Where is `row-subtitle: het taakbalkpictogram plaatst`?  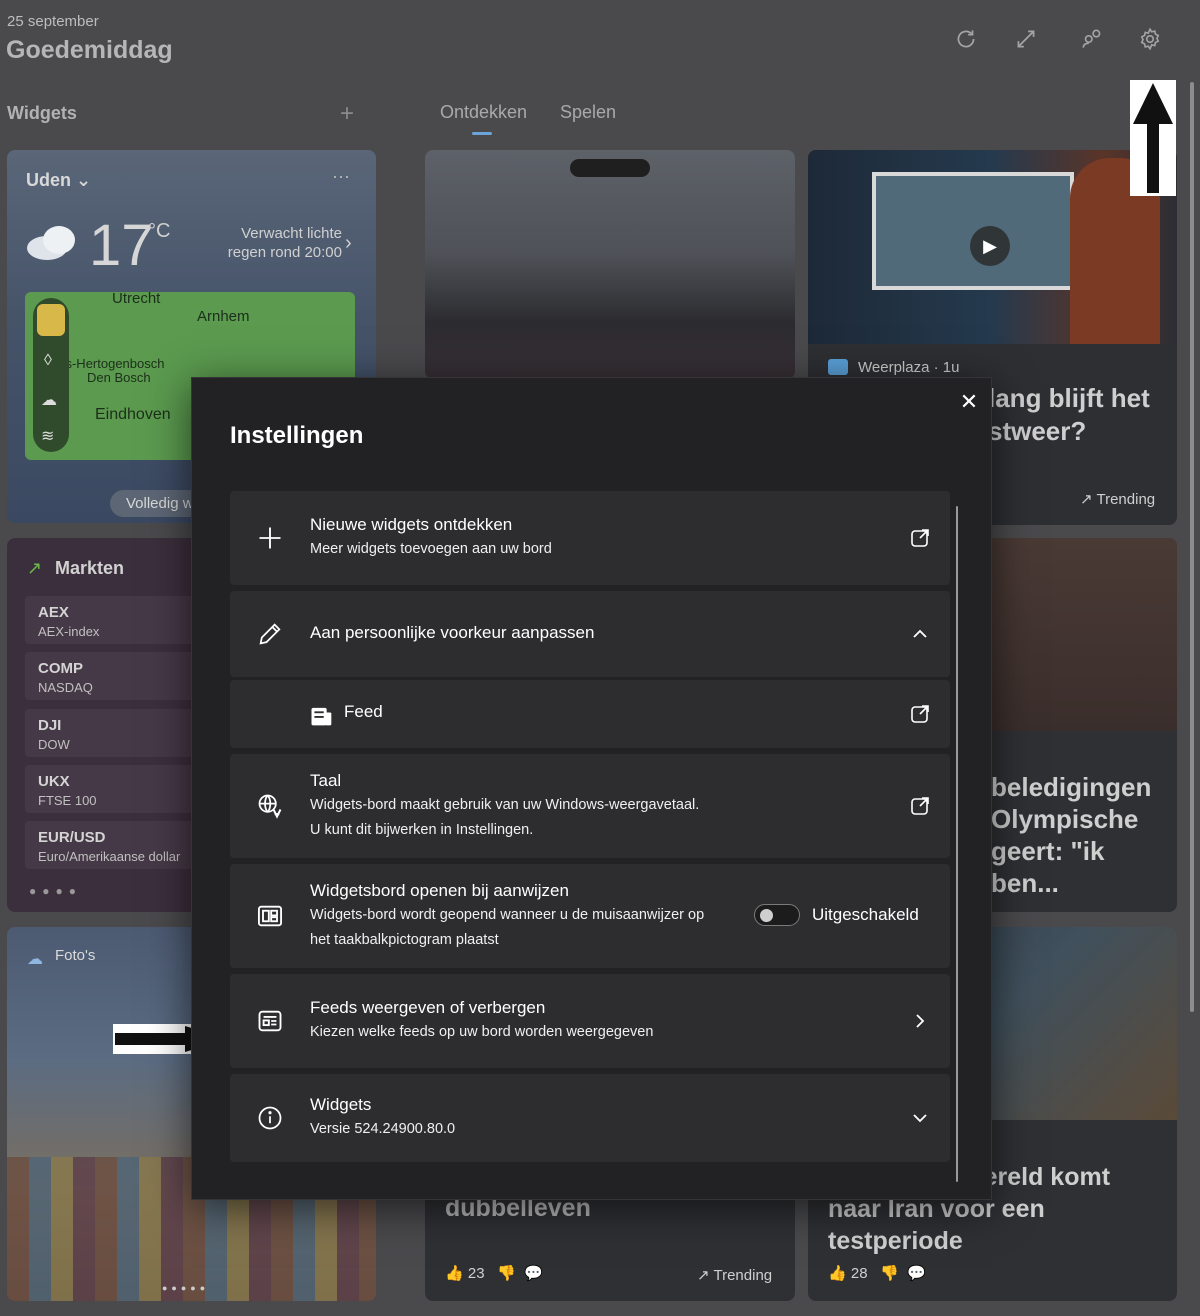 row-subtitle: het taakbalkpictogram plaatst is located at coordinates (404, 940).